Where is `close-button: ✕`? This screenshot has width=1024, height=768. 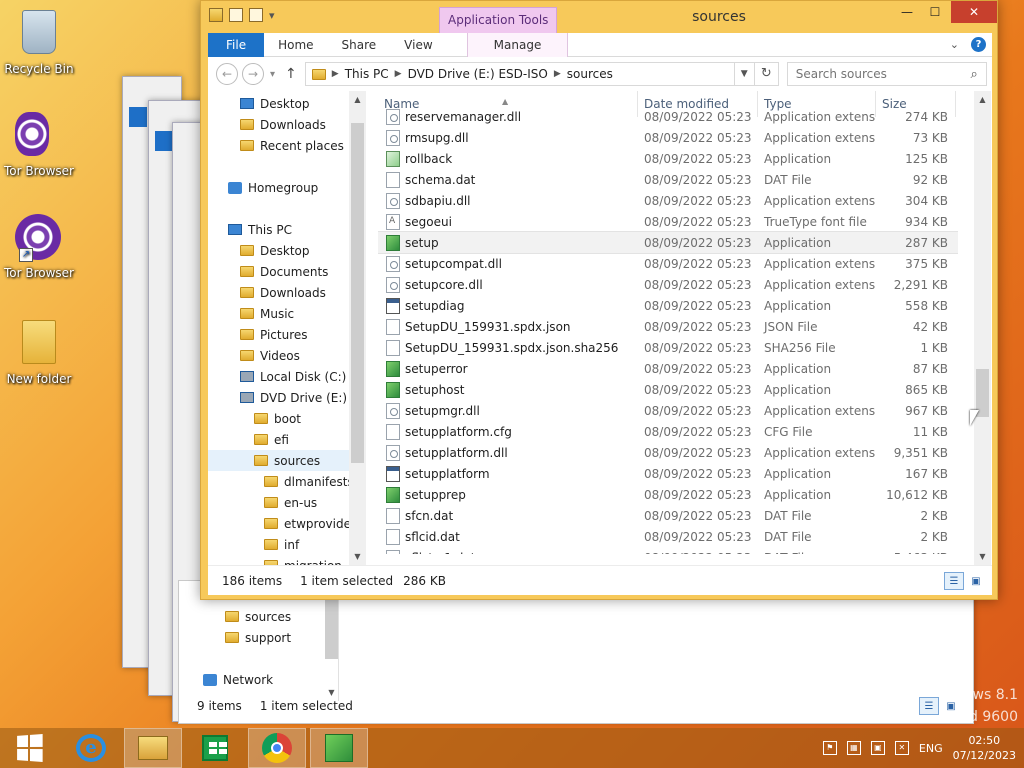 close-button: ✕ is located at coordinates (974, 12).